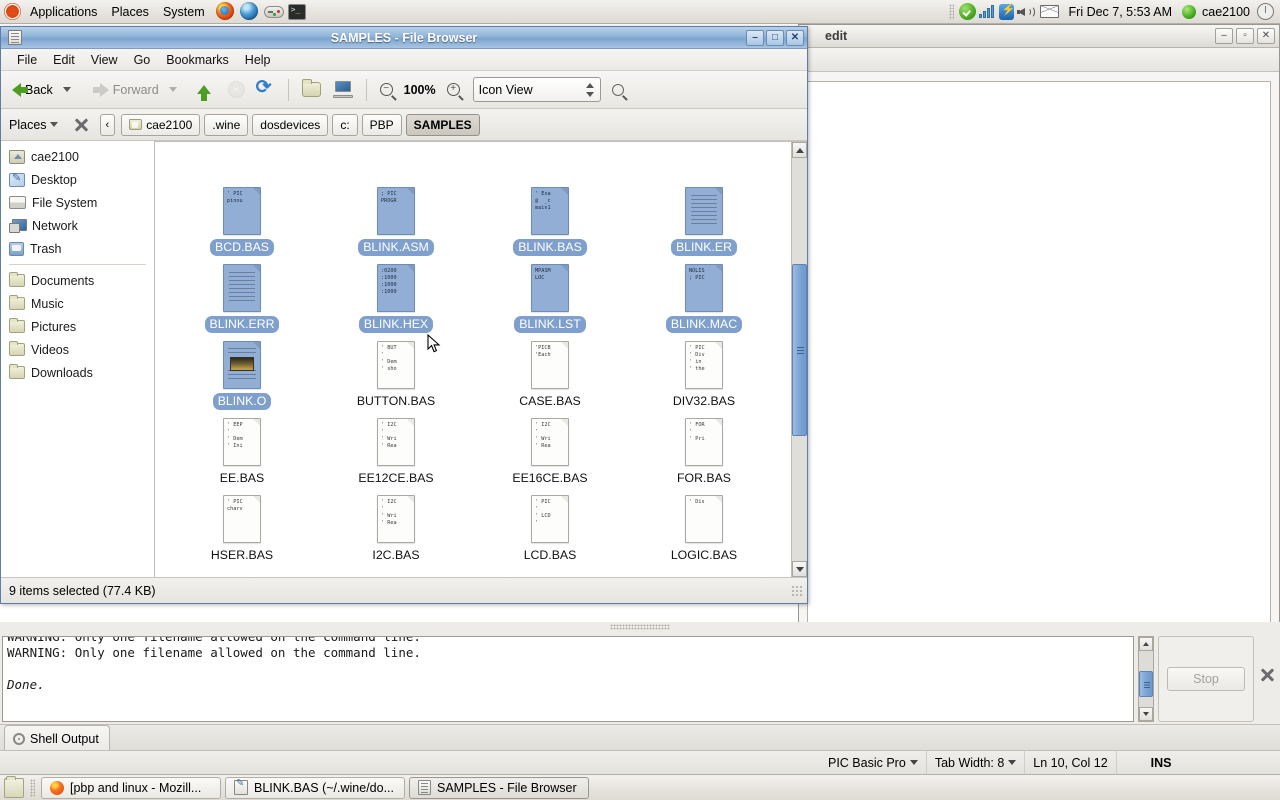  What do you see at coordinates (396, 401) in the screenshot?
I see `file-name-label: BUTTON.BAS` at bounding box center [396, 401].